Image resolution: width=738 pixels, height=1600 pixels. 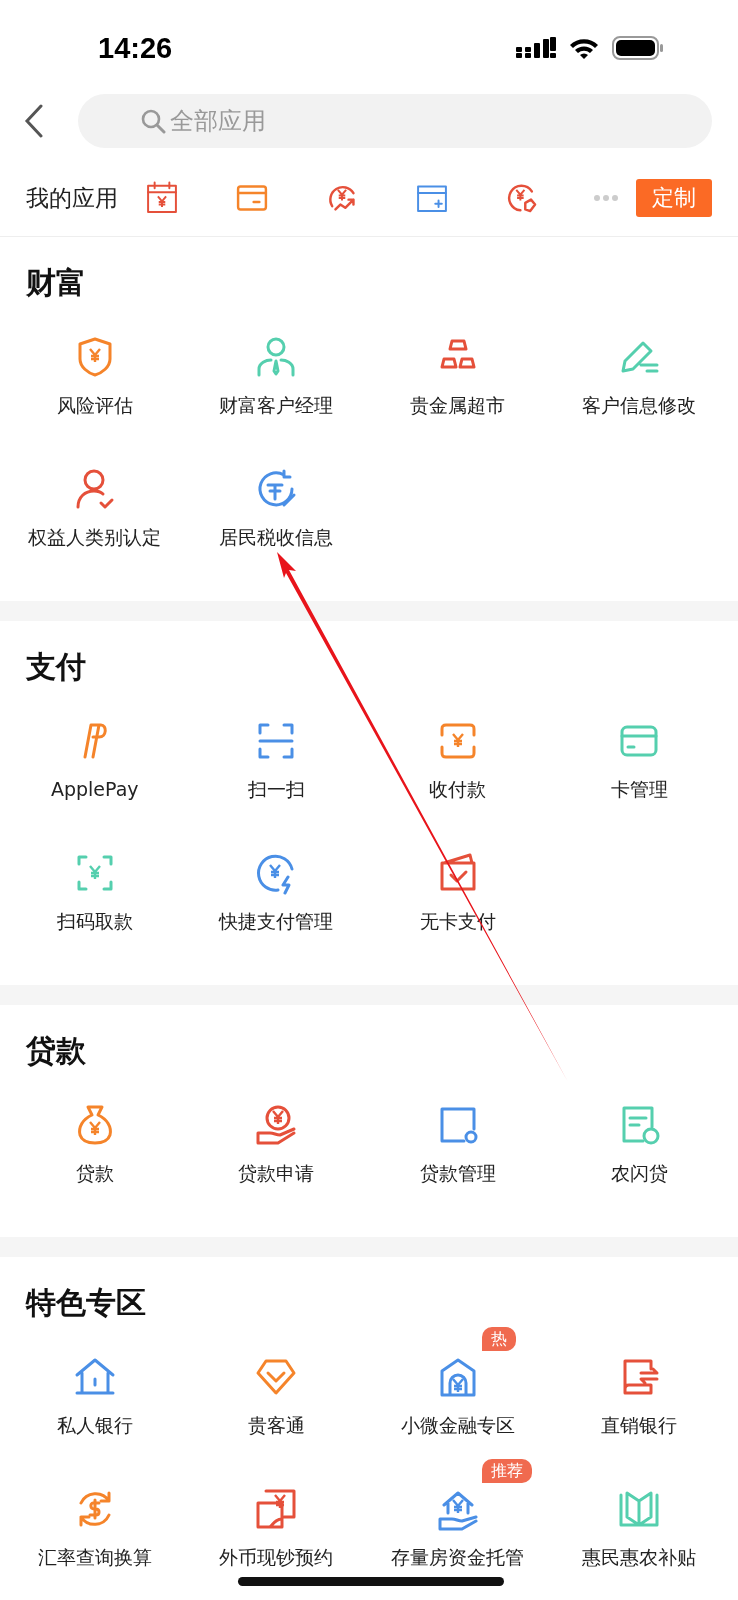 What do you see at coordinates (457, 1173) in the screenshot?
I see `app-label: 贷款管理` at bounding box center [457, 1173].